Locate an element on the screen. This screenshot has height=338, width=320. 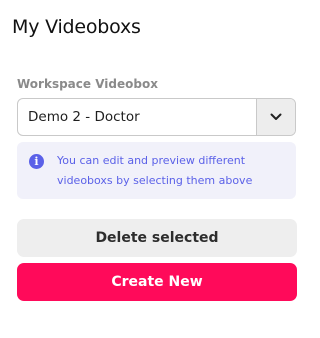
info-icon: i is located at coordinates (36, 161).